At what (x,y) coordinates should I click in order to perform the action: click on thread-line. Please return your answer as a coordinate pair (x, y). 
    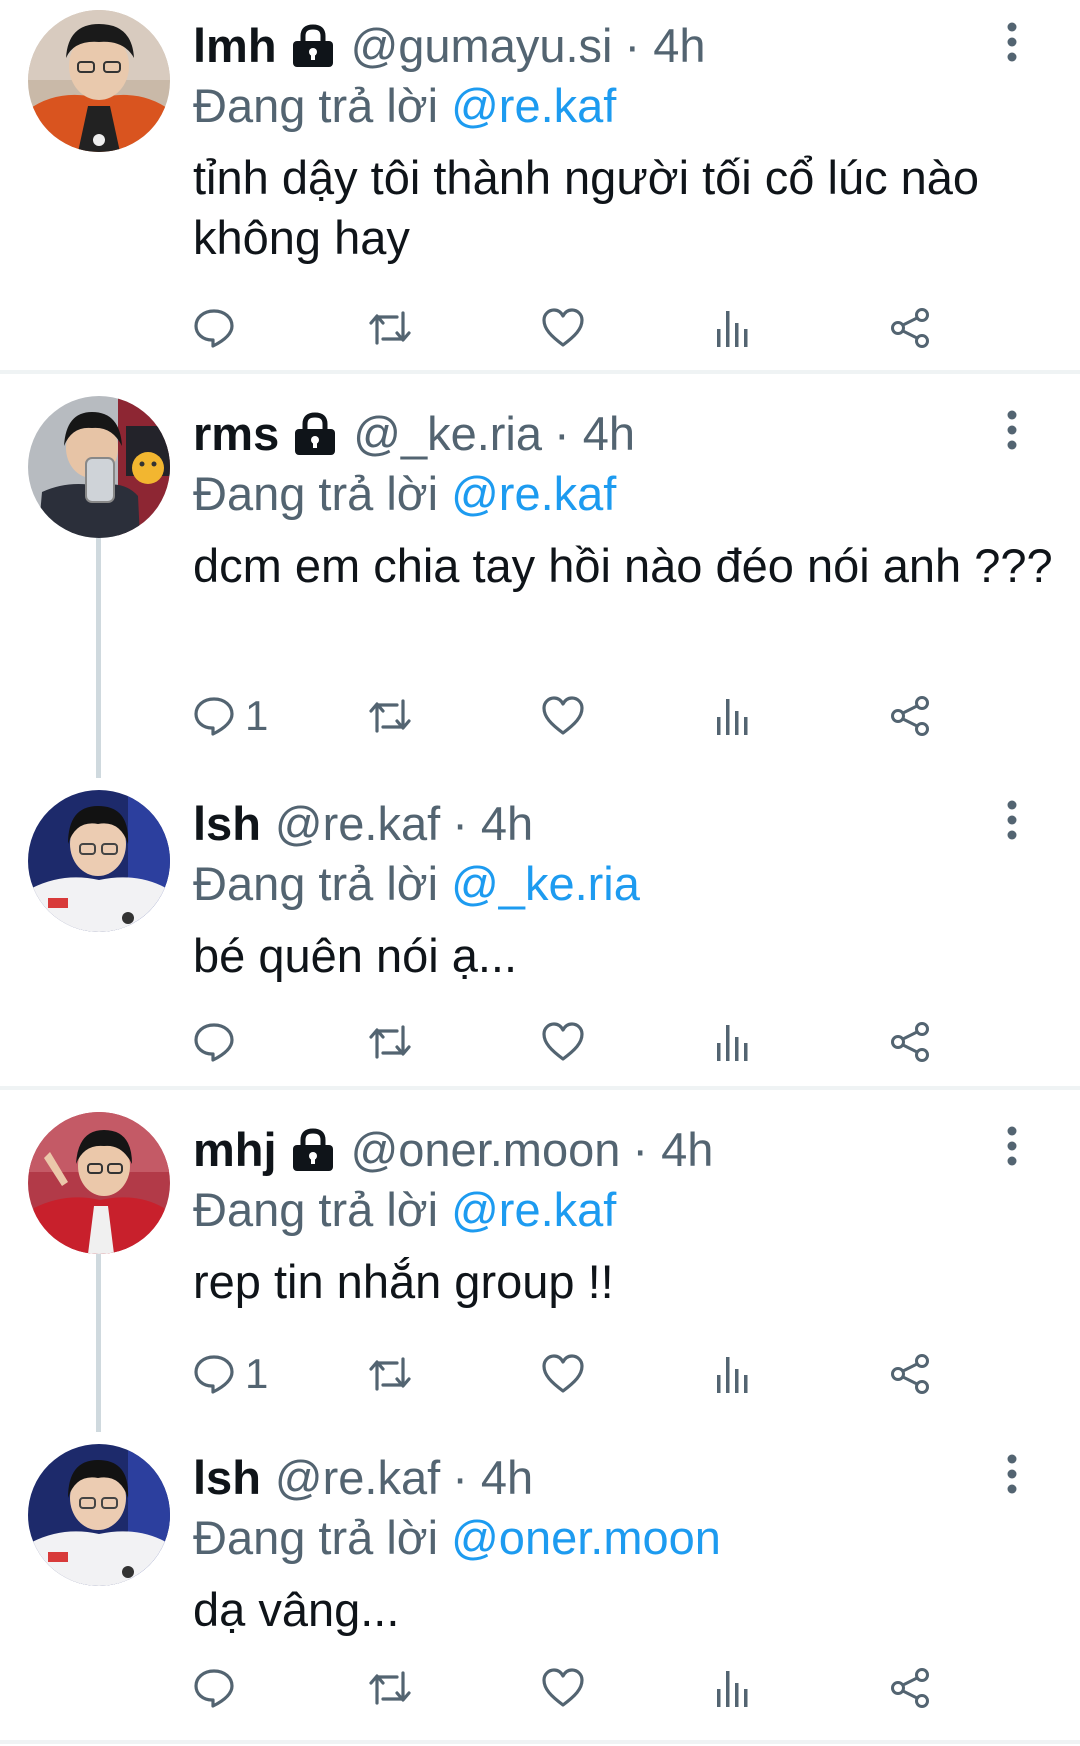
    Looking at the image, I should click on (98, 1343).